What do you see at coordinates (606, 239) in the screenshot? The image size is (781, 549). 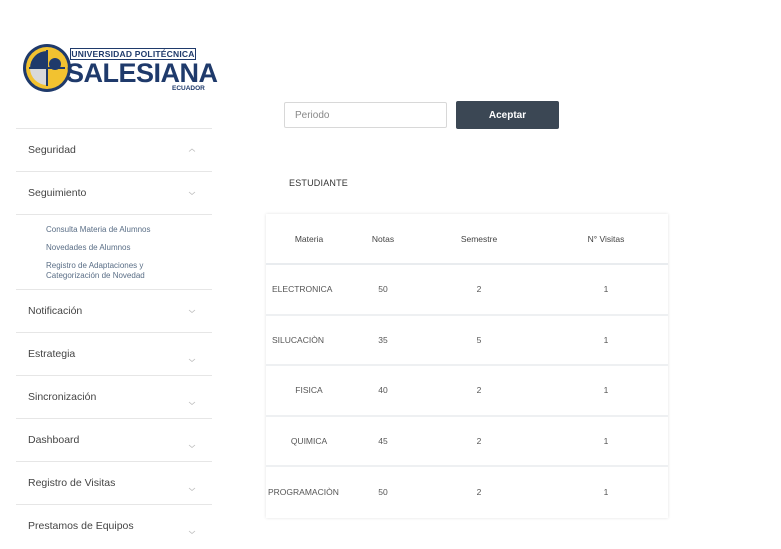 I see `column-header-visitas: N° Visitas` at bounding box center [606, 239].